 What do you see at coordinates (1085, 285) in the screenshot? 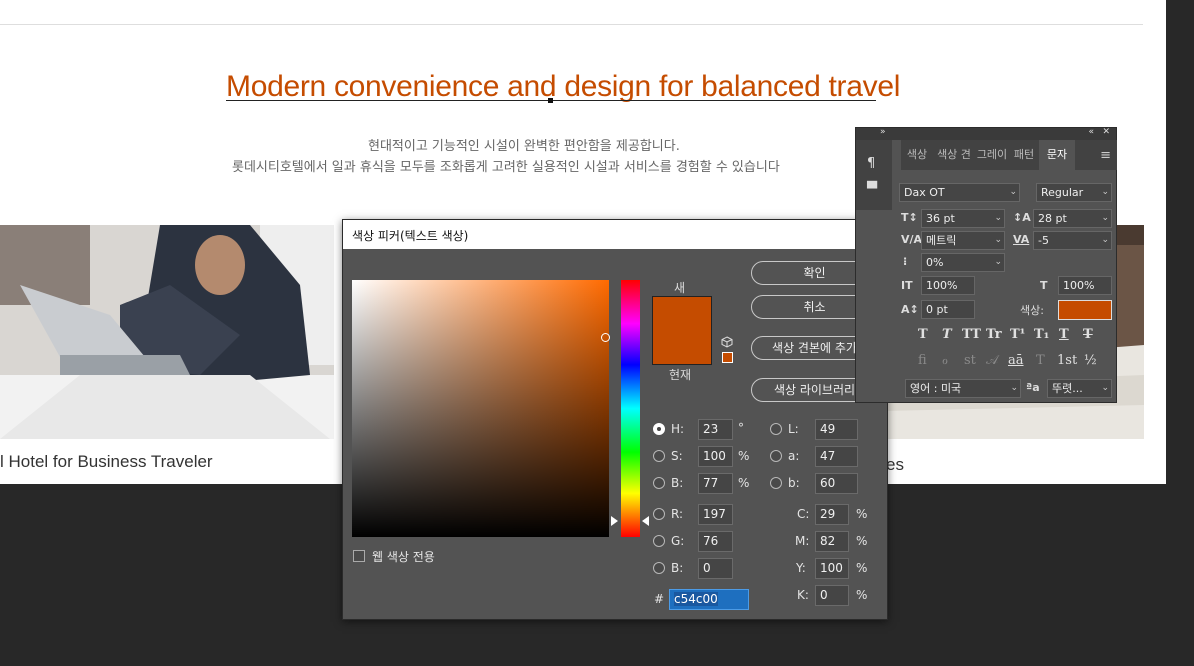
I see `horizontal-scale-field: 100%` at bounding box center [1085, 285].